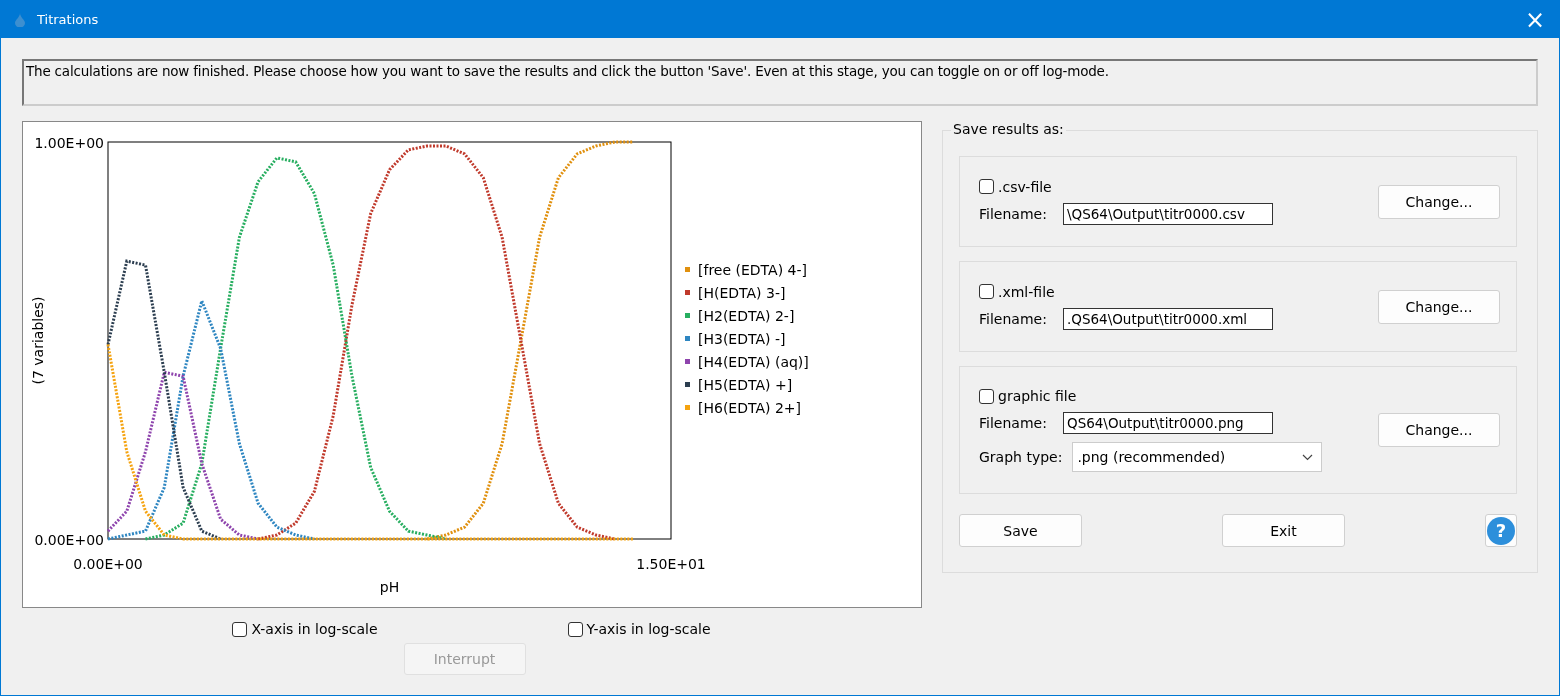  I want to click on x-tick-label: 1.50E+01, so click(670, 564).